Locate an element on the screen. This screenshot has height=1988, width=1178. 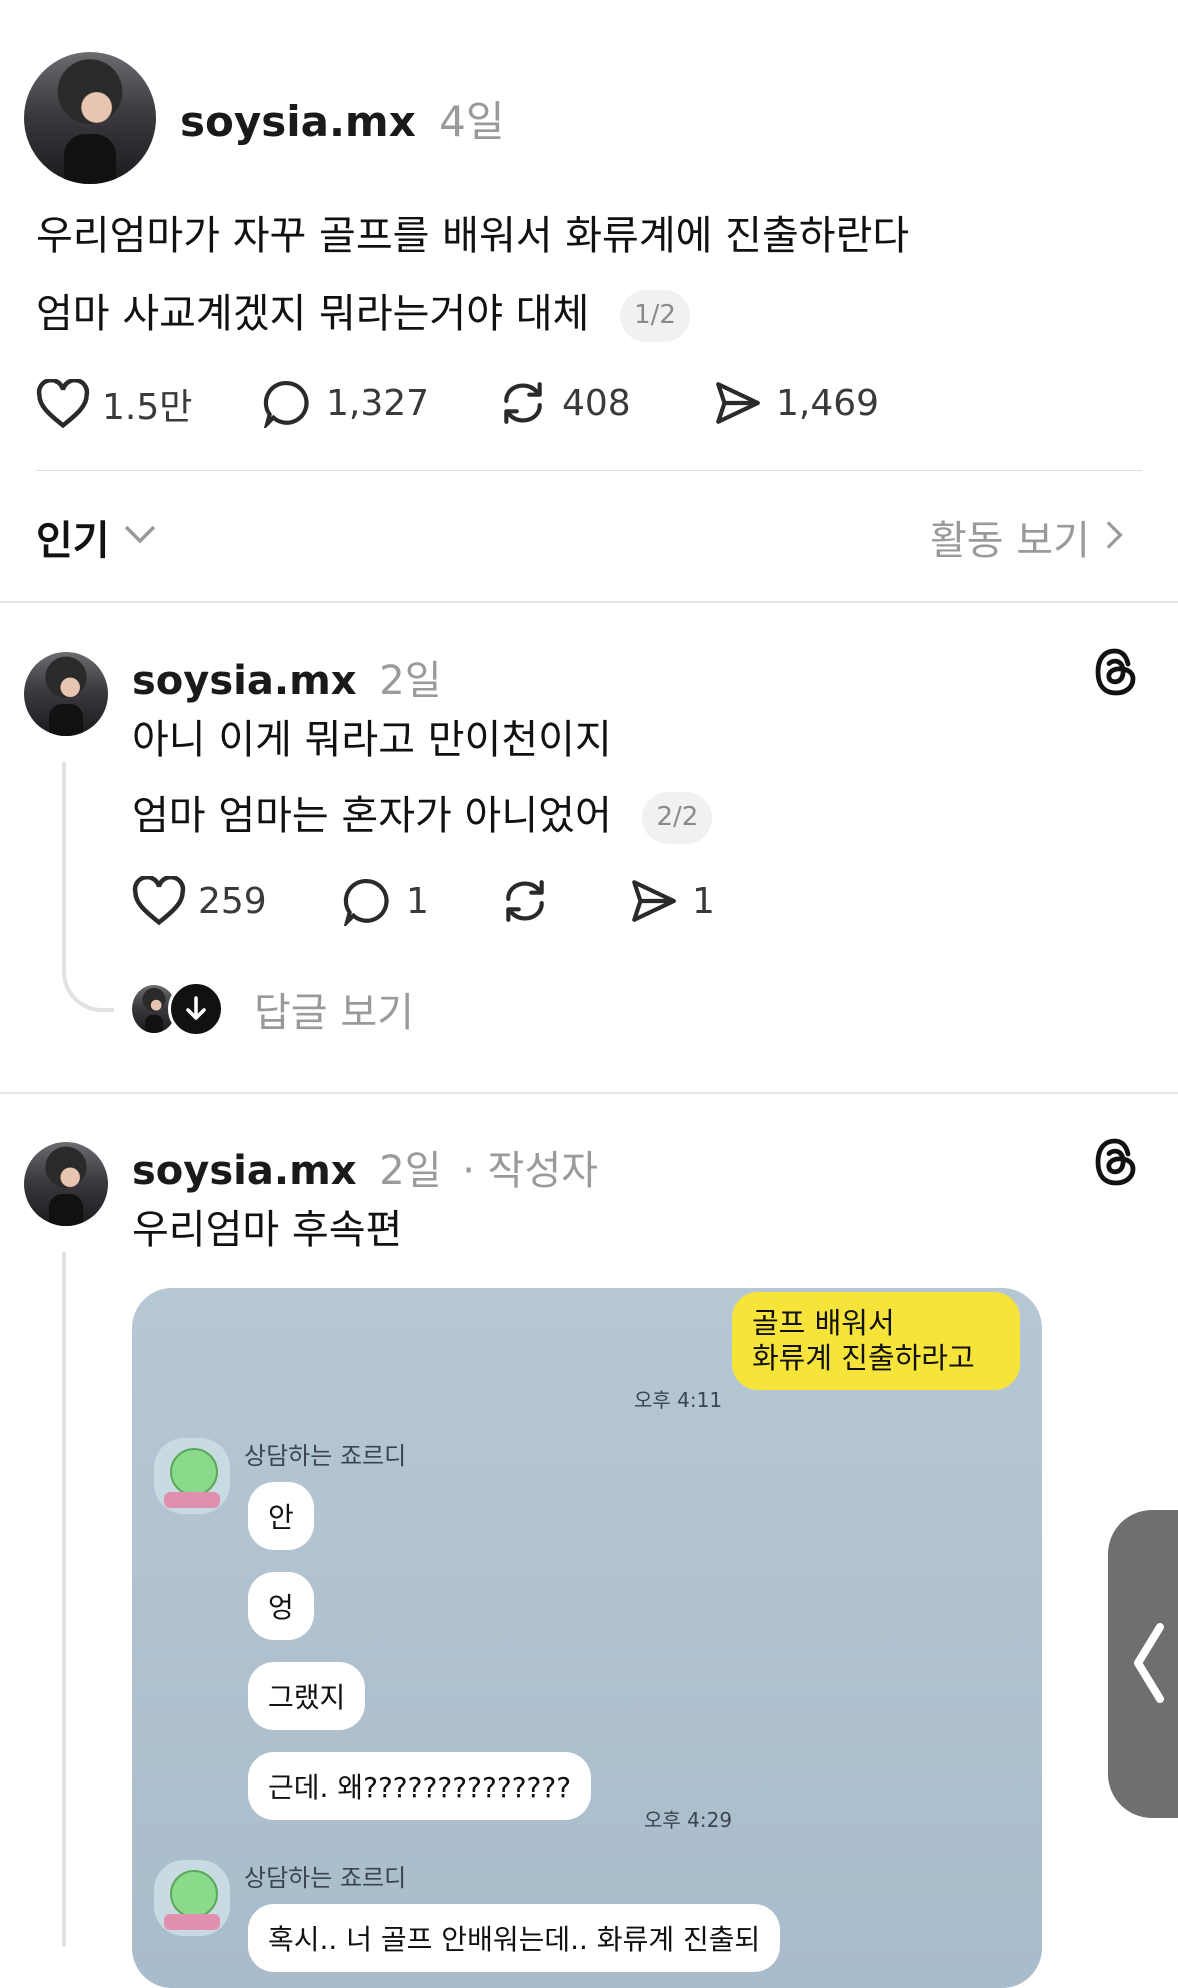
reply2-avatar is located at coordinates (66, 1184).